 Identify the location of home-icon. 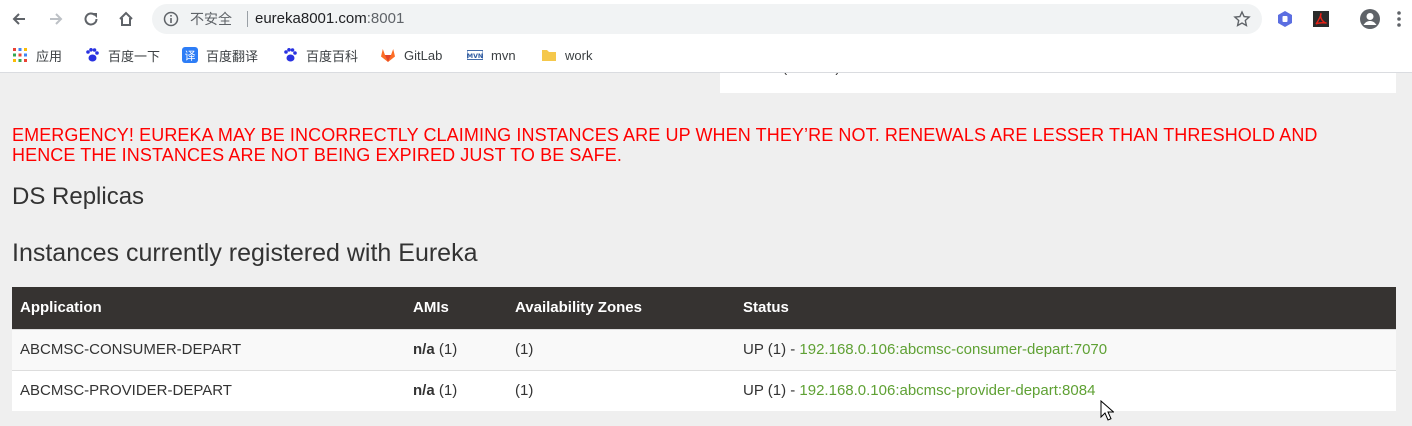
(126, 18).